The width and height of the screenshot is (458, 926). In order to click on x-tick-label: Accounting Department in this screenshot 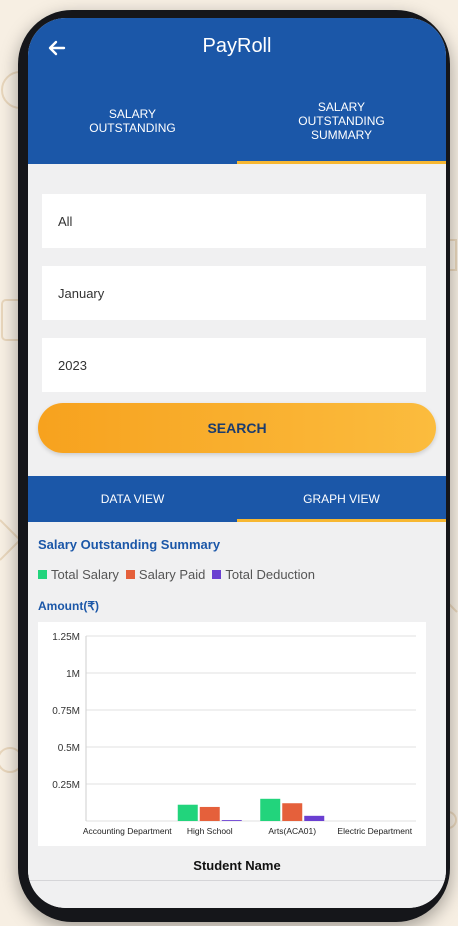, I will do `click(127, 831)`.